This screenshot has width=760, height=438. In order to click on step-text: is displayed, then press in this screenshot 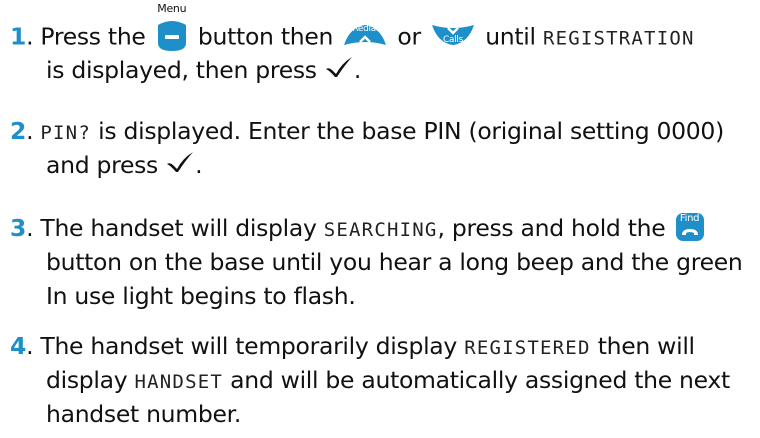, I will do `click(185, 70)`.